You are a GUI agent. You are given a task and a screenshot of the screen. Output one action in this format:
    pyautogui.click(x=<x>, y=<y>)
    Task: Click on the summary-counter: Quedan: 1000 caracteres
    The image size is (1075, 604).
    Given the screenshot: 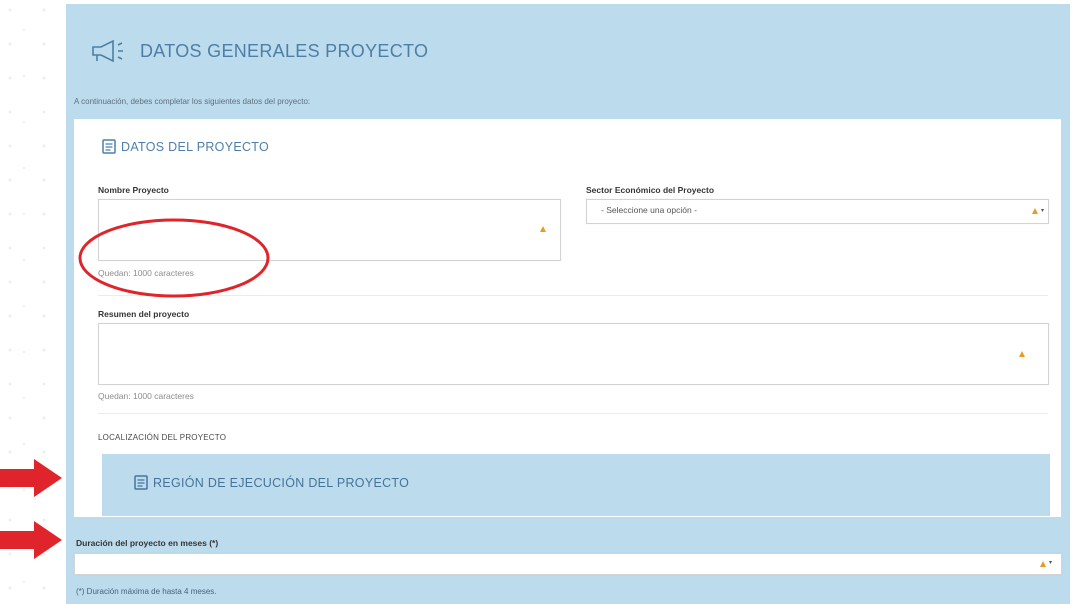 What is the action you would take?
    pyautogui.click(x=146, y=396)
    